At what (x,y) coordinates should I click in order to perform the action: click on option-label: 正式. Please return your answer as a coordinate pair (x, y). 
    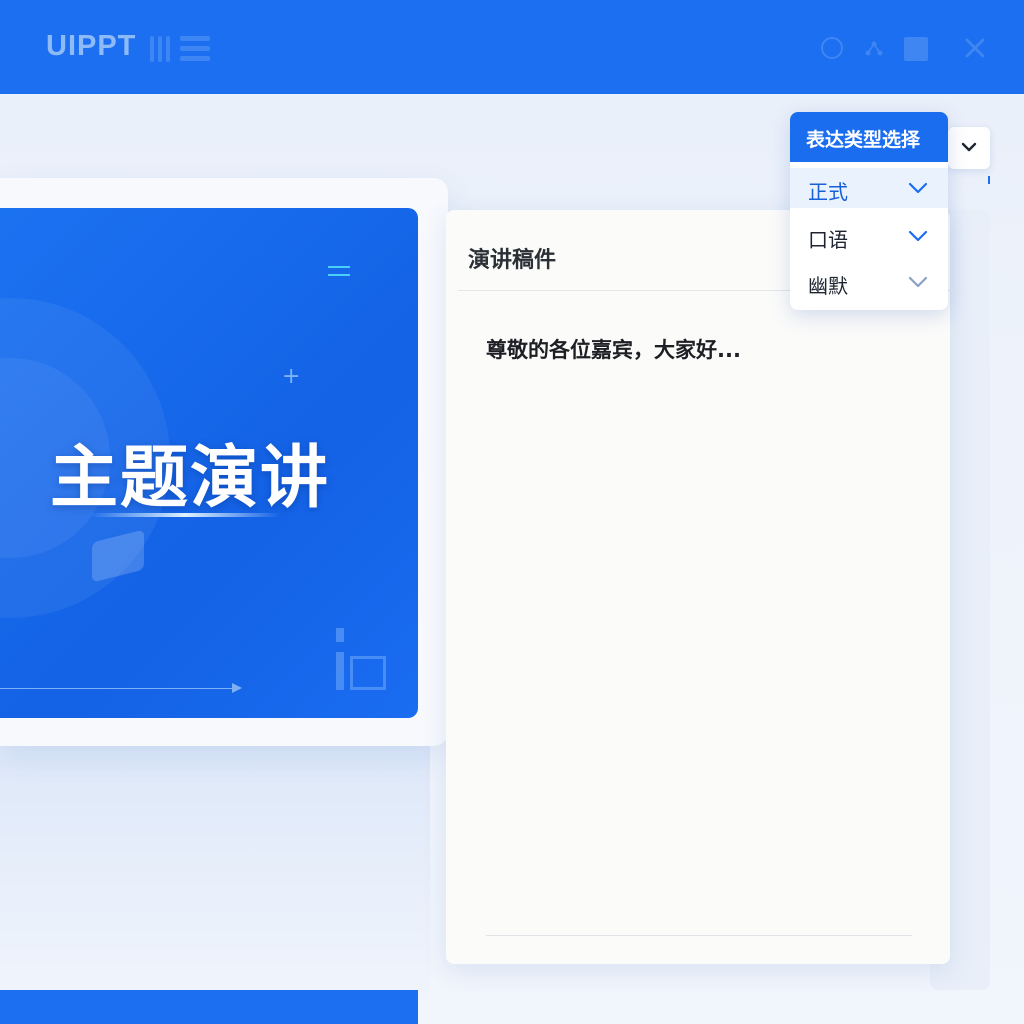
    Looking at the image, I should click on (828, 192).